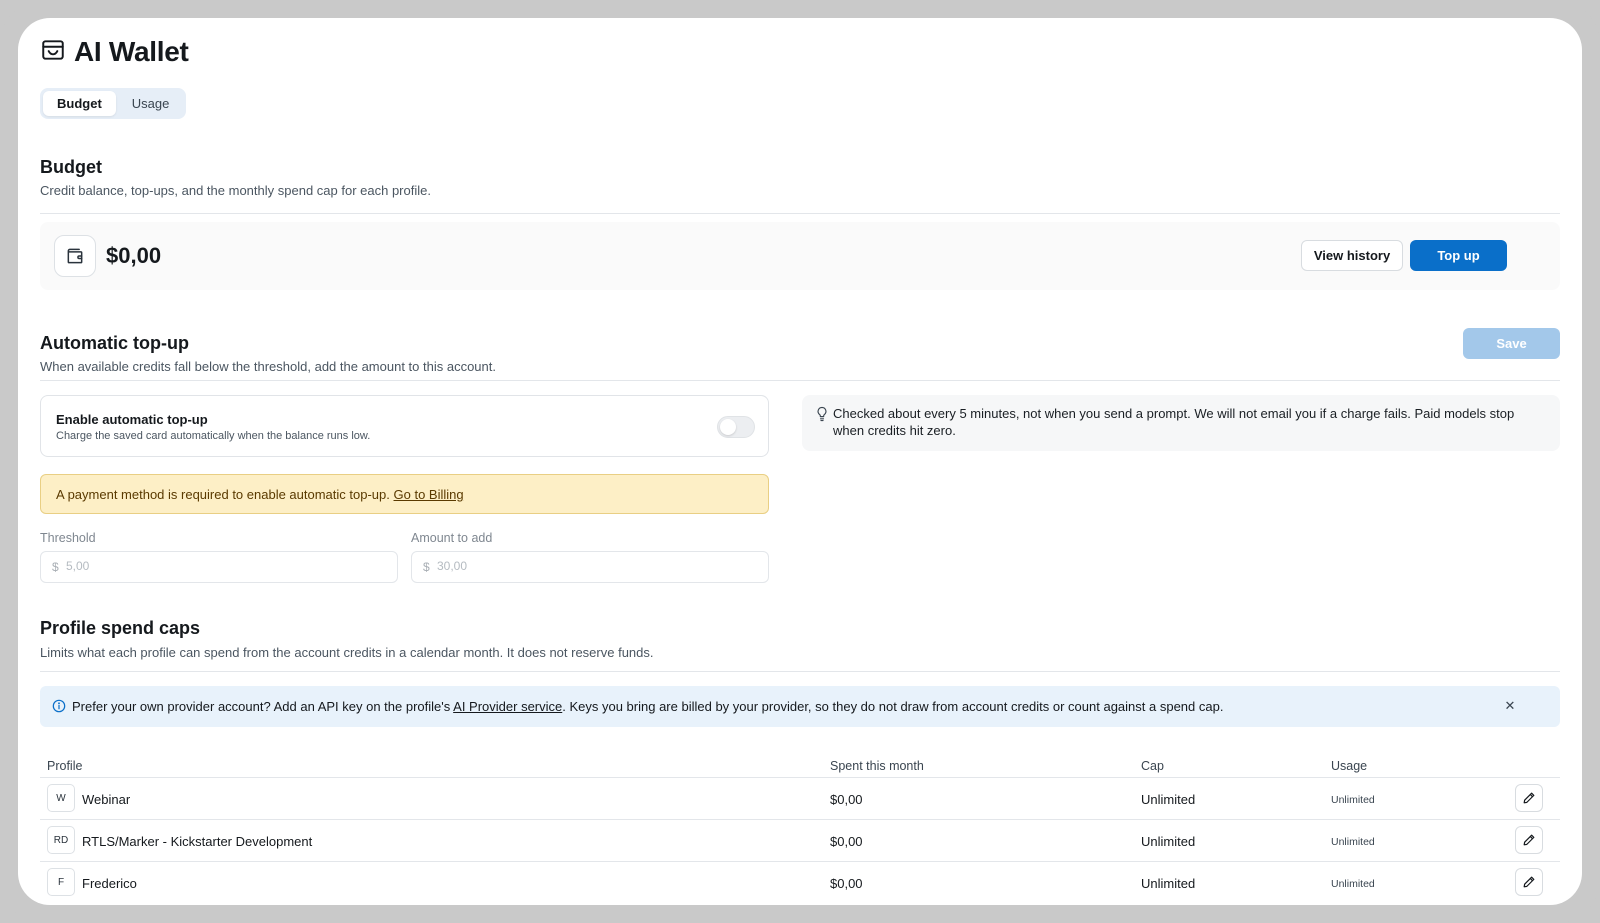  I want to click on lightbulb-icon, so click(822, 414).